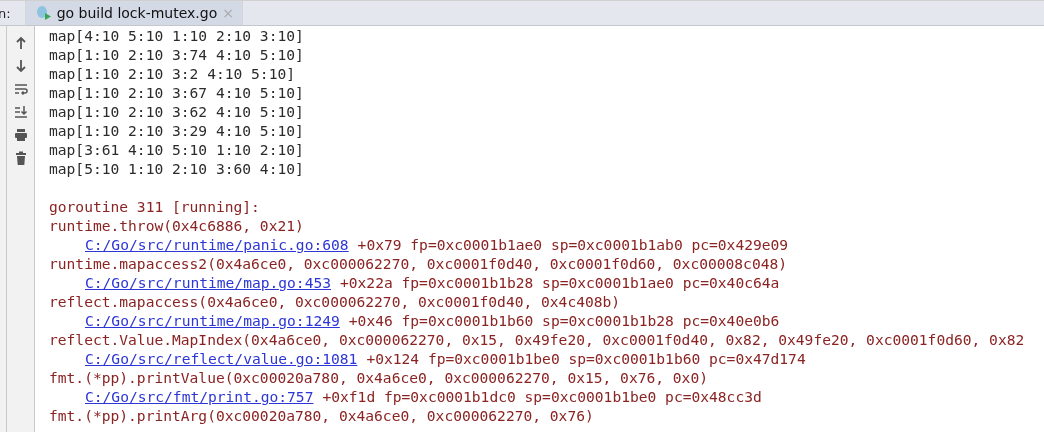 This screenshot has height=432, width=1044. I want to click on run-tab: go build lock-mutex.go ×, so click(133, 13).